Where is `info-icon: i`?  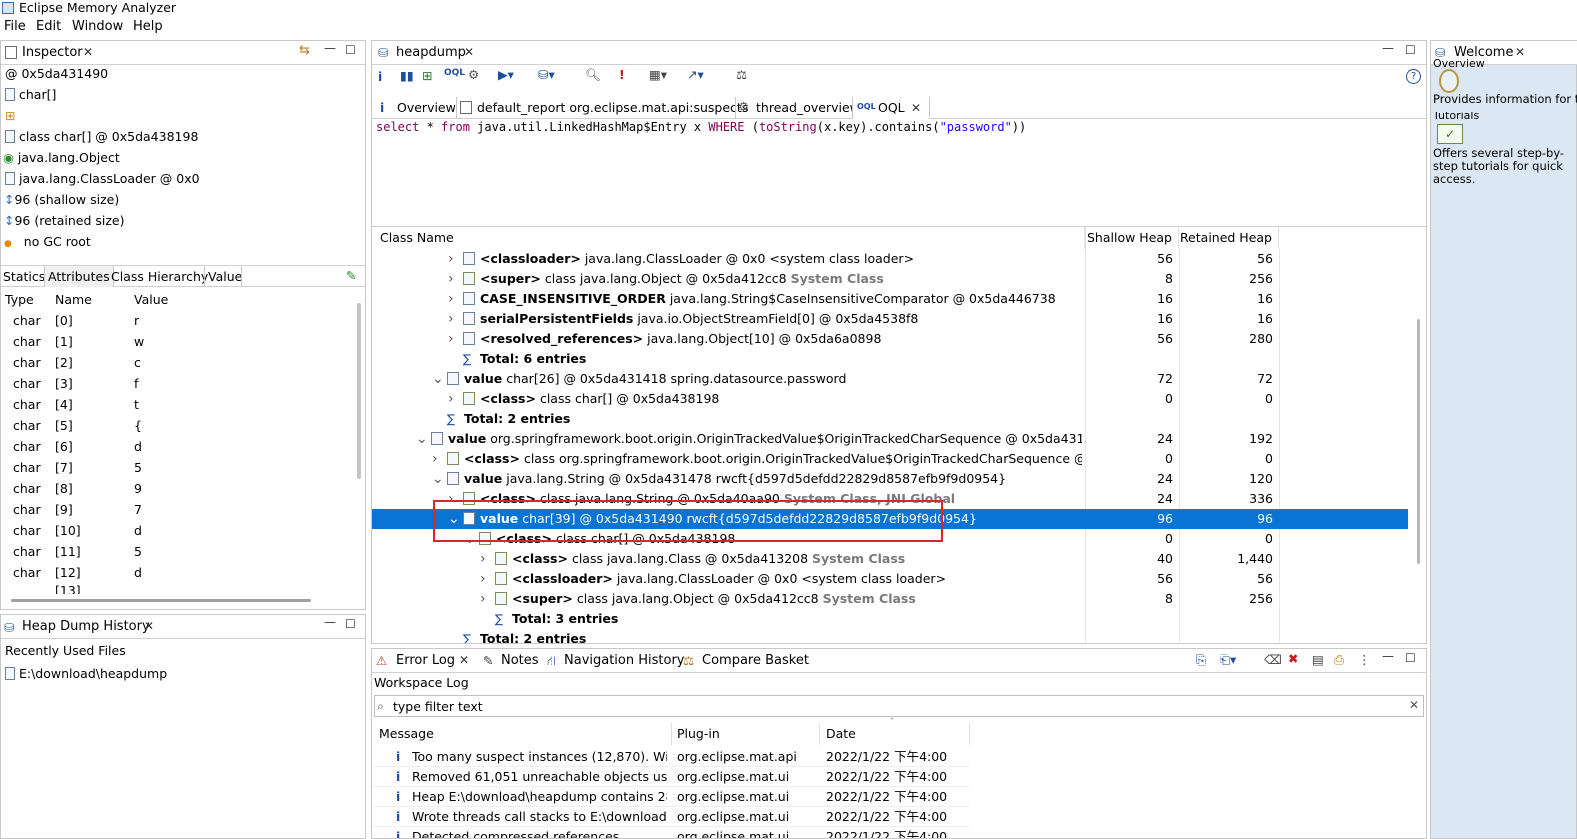 info-icon: i is located at coordinates (380, 76).